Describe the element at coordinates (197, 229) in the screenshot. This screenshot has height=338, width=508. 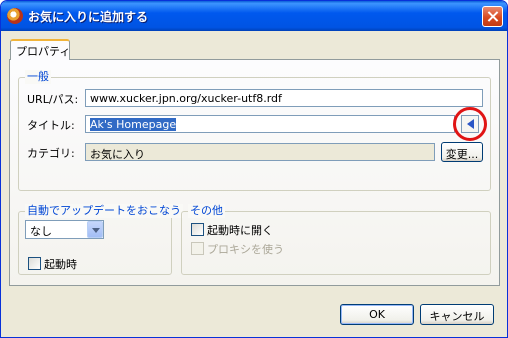
I see `open-on-startup-checkbox` at that location.